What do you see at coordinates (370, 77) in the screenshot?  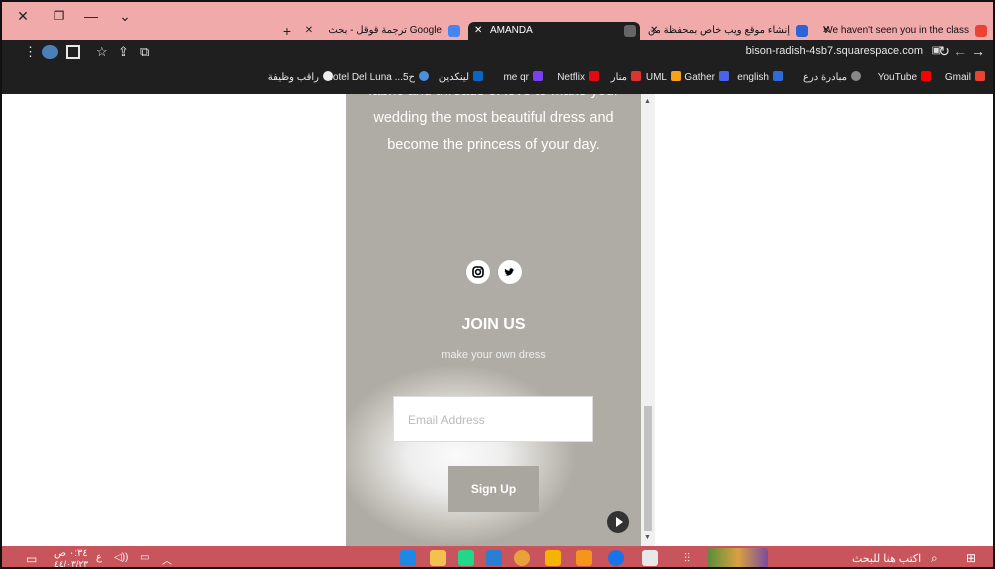 I see `bookmark-label: Hotel Del Luna ...5ح` at bounding box center [370, 77].